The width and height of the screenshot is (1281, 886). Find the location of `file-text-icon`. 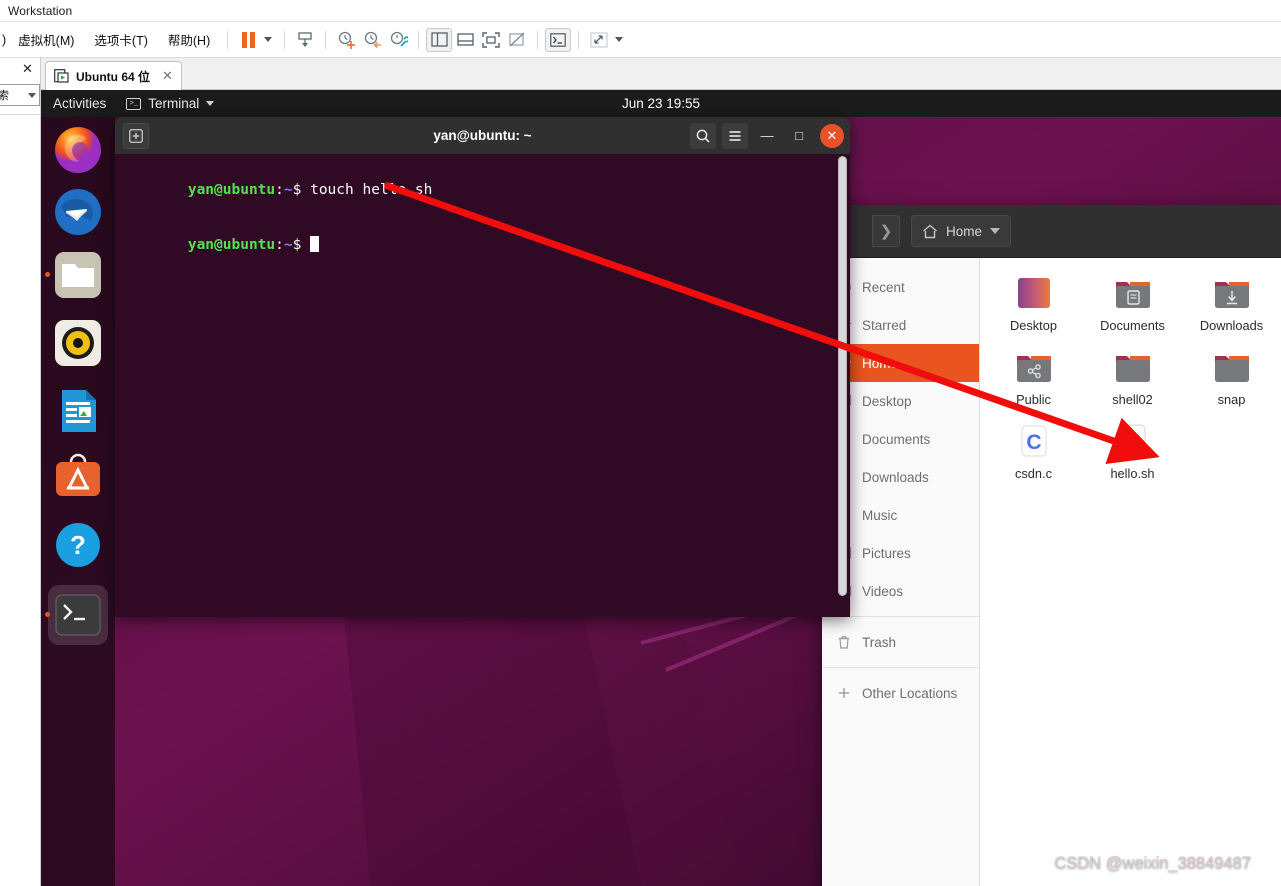

file-text-icon is located at coordinates (1132, 441).